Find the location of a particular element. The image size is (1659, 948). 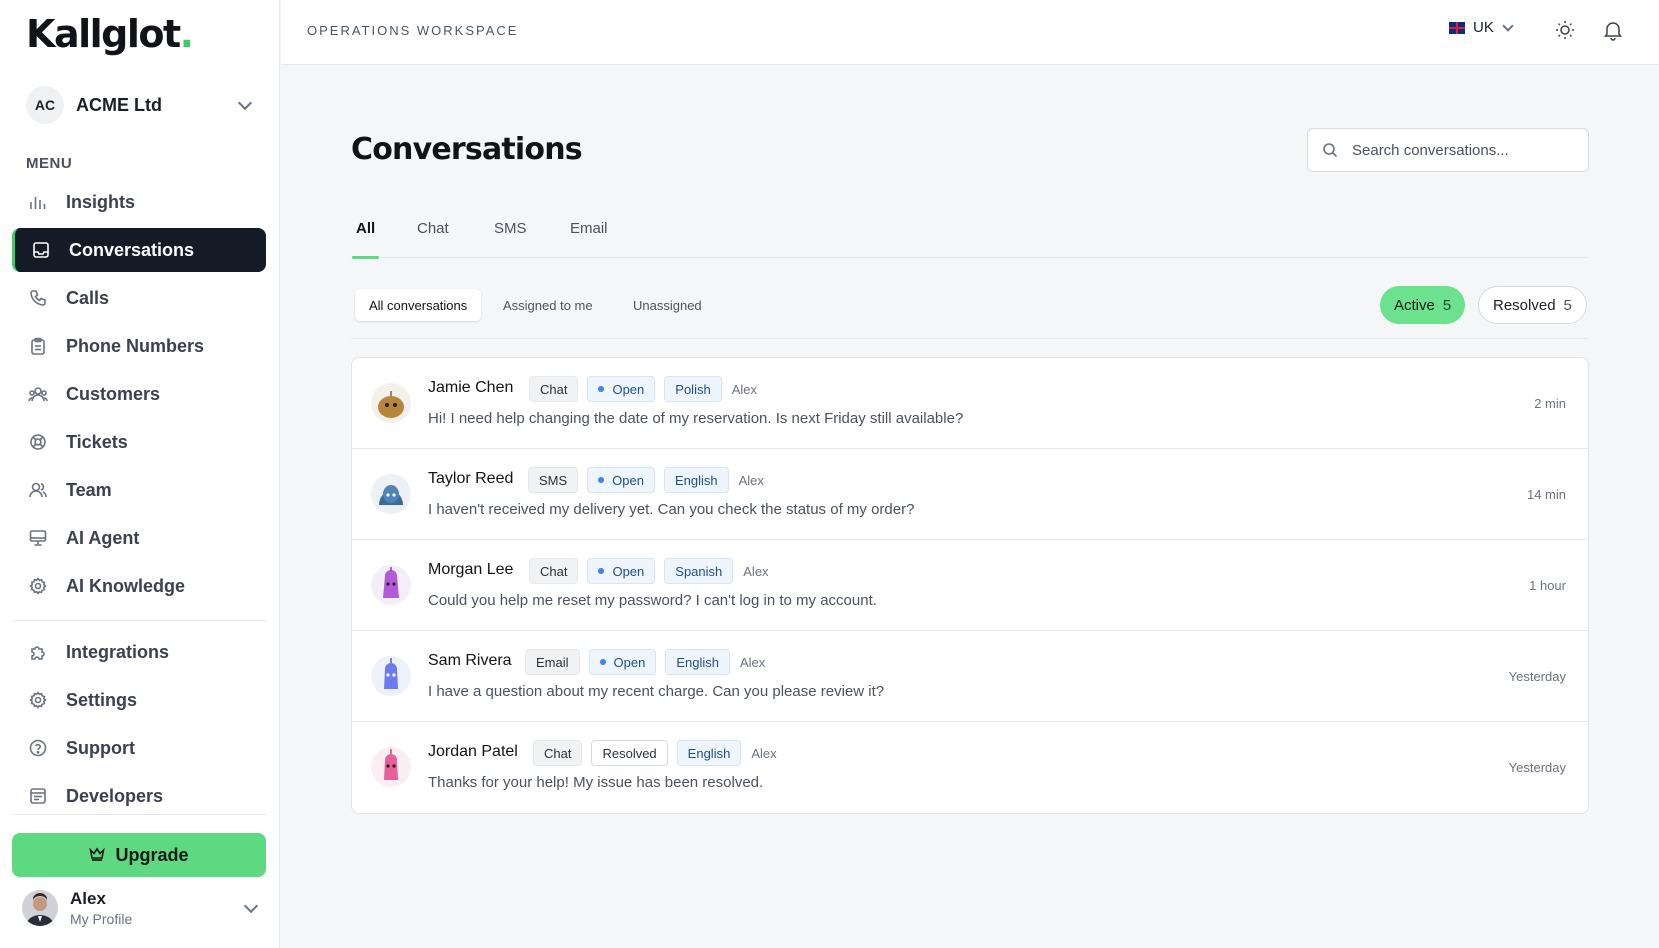

resolved-filter-pill: Resolved 5 is located at coordinates (1532, 305).